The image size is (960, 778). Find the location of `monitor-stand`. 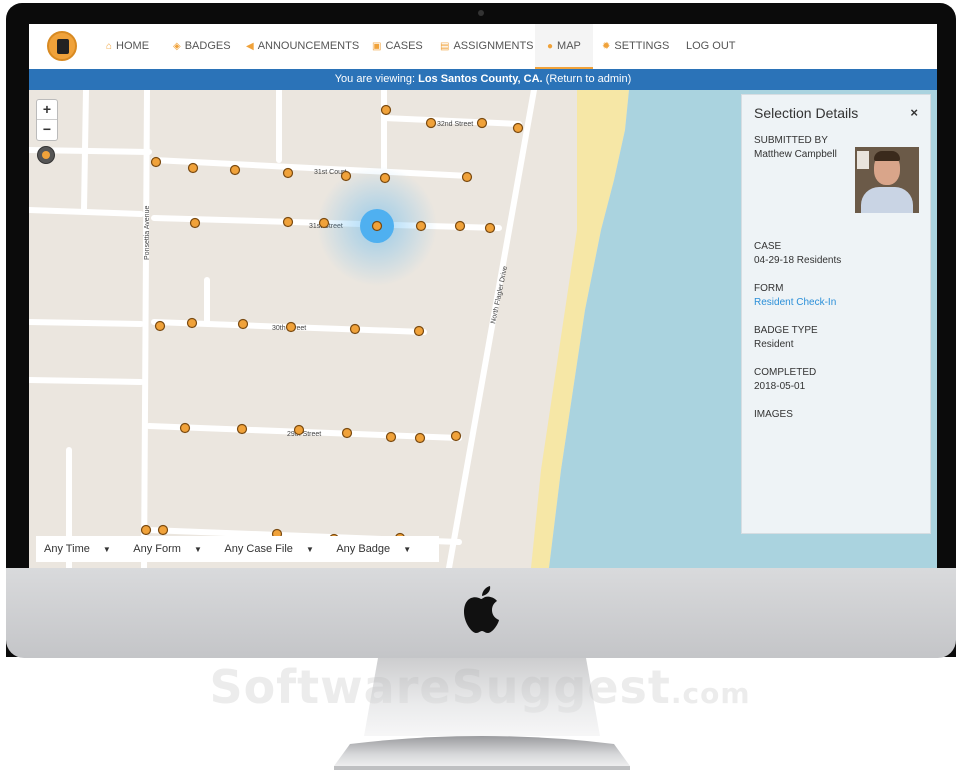

monitor-stand is located at coordinates (482, 714).